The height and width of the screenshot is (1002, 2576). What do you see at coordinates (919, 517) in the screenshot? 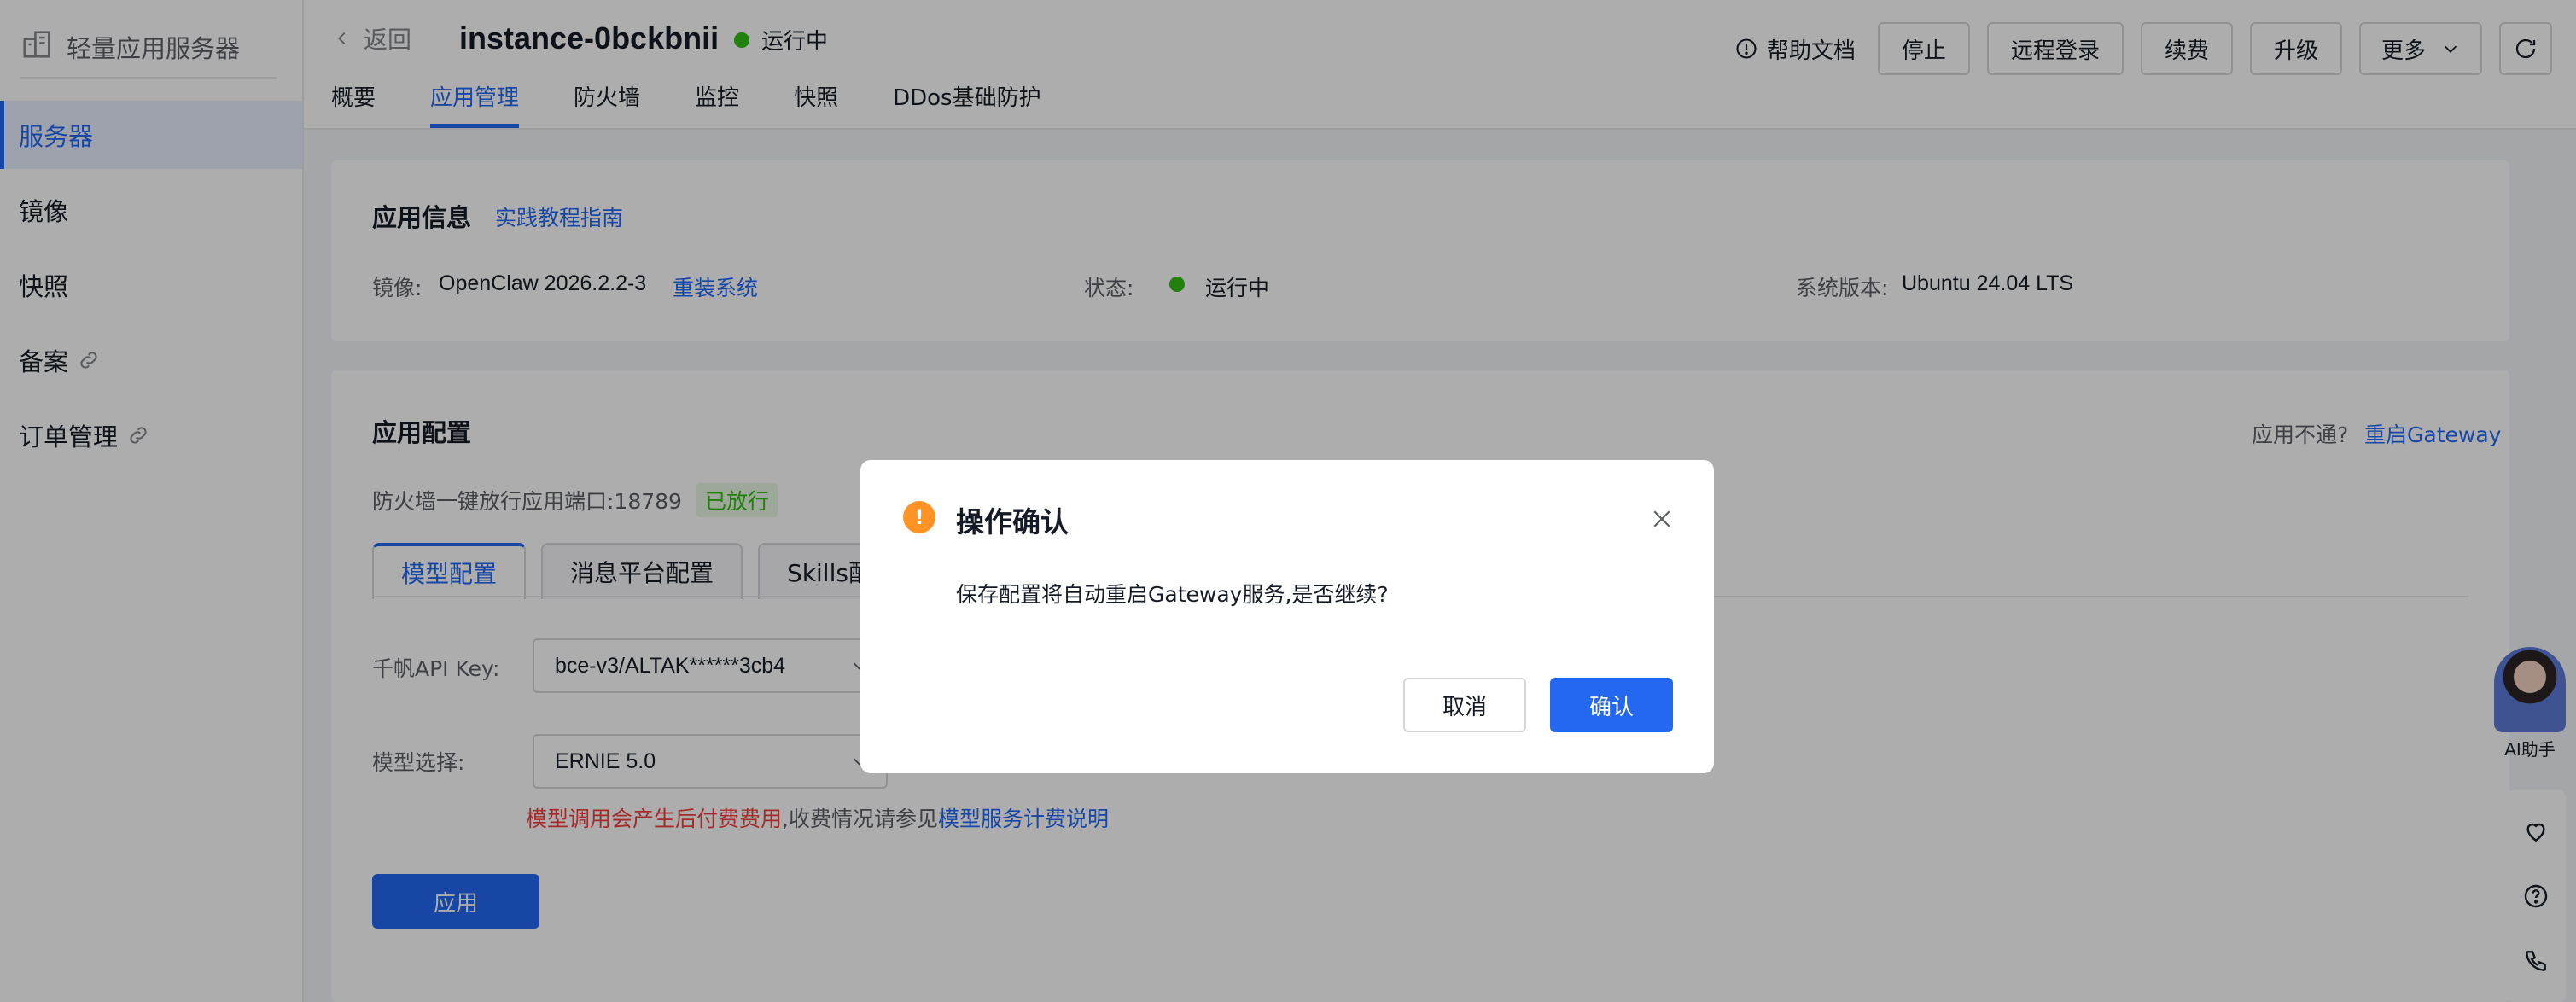
I see `warning-icon: !` at bounding box center [919, 517].